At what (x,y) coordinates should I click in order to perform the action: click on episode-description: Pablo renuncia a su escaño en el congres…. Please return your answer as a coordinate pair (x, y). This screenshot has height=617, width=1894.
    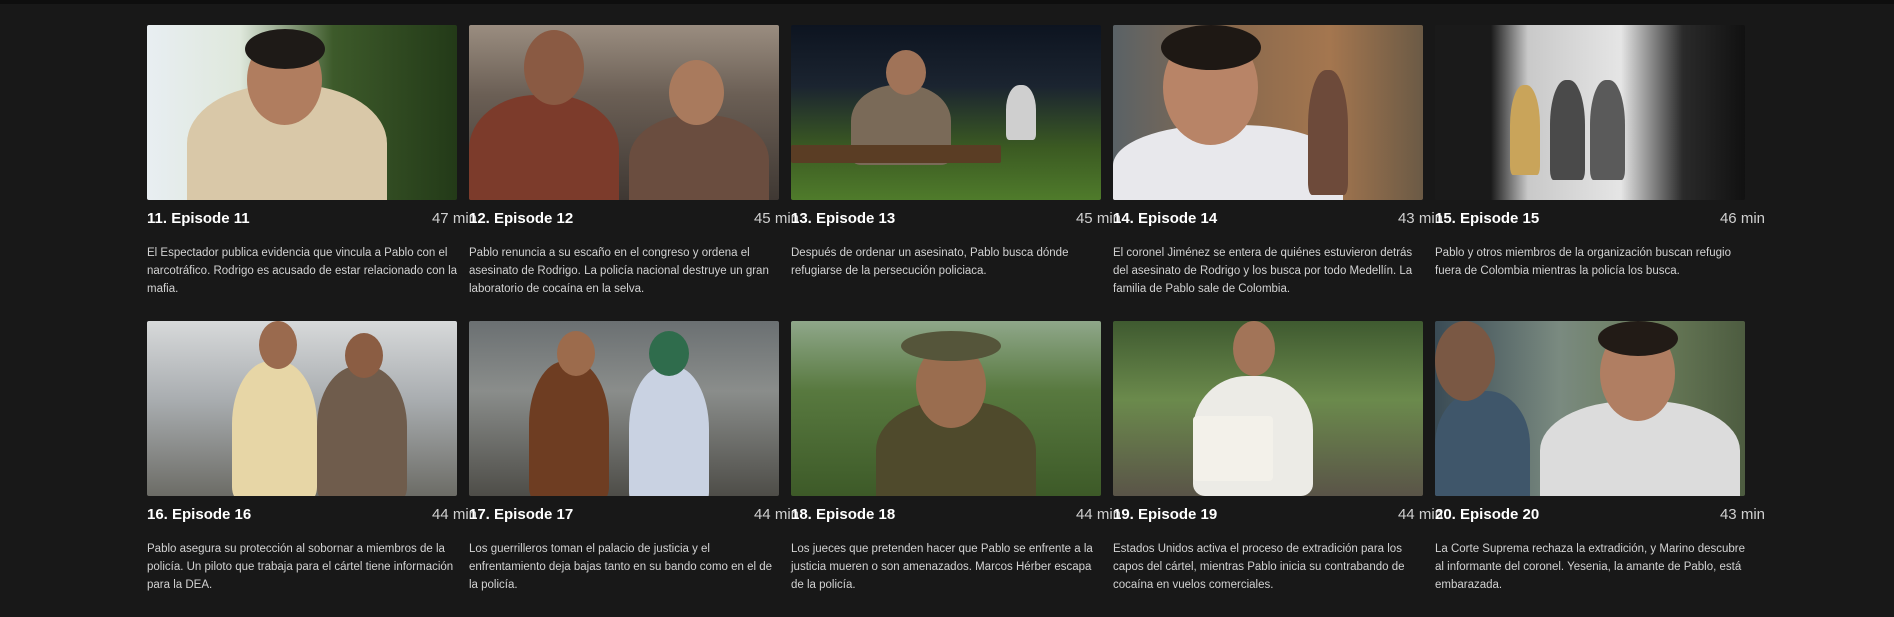
    Looking at the image, I should click on (619, 271).